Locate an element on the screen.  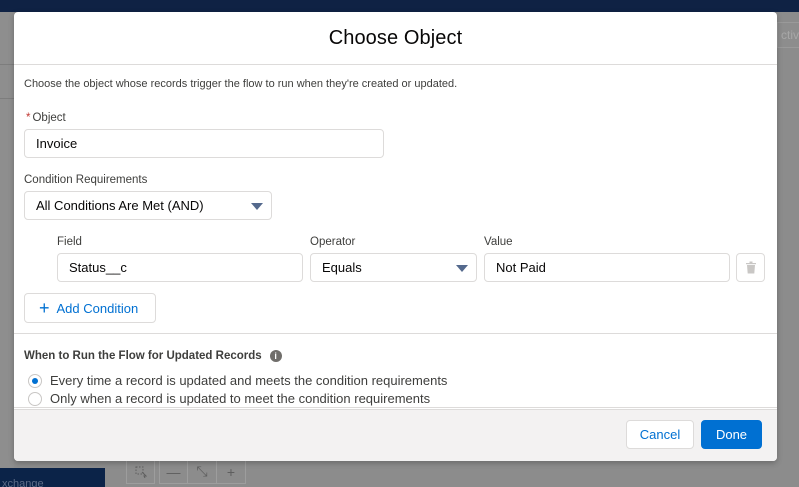
canvas-toolbar: — ⤡ + is located at coordinates (186, 471).